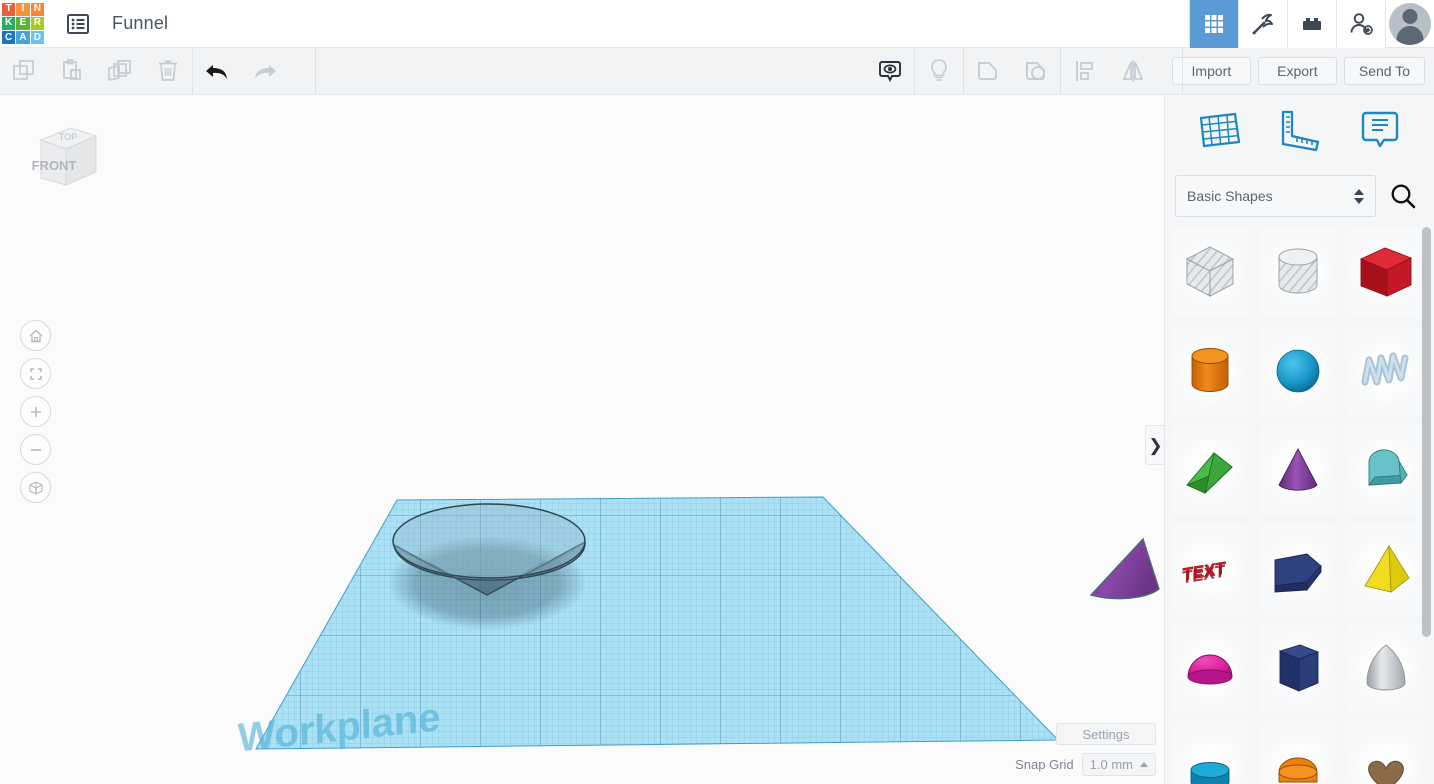 The image size is (1434, 784). What do you see at coordinates (1385, 668) in the screenshot?
I see `paraboloid-shape` at bounding box center [1385, 668].